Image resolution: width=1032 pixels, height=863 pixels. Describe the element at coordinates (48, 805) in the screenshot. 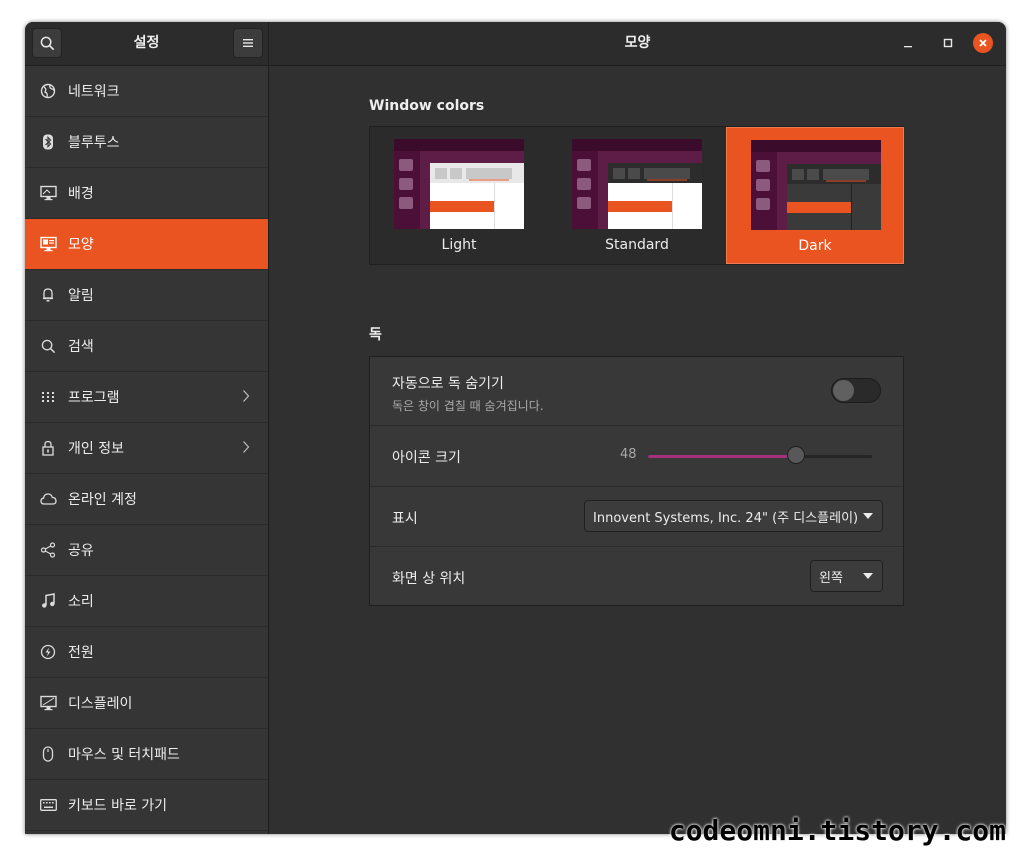

I see `keyboard-icon` at that location.